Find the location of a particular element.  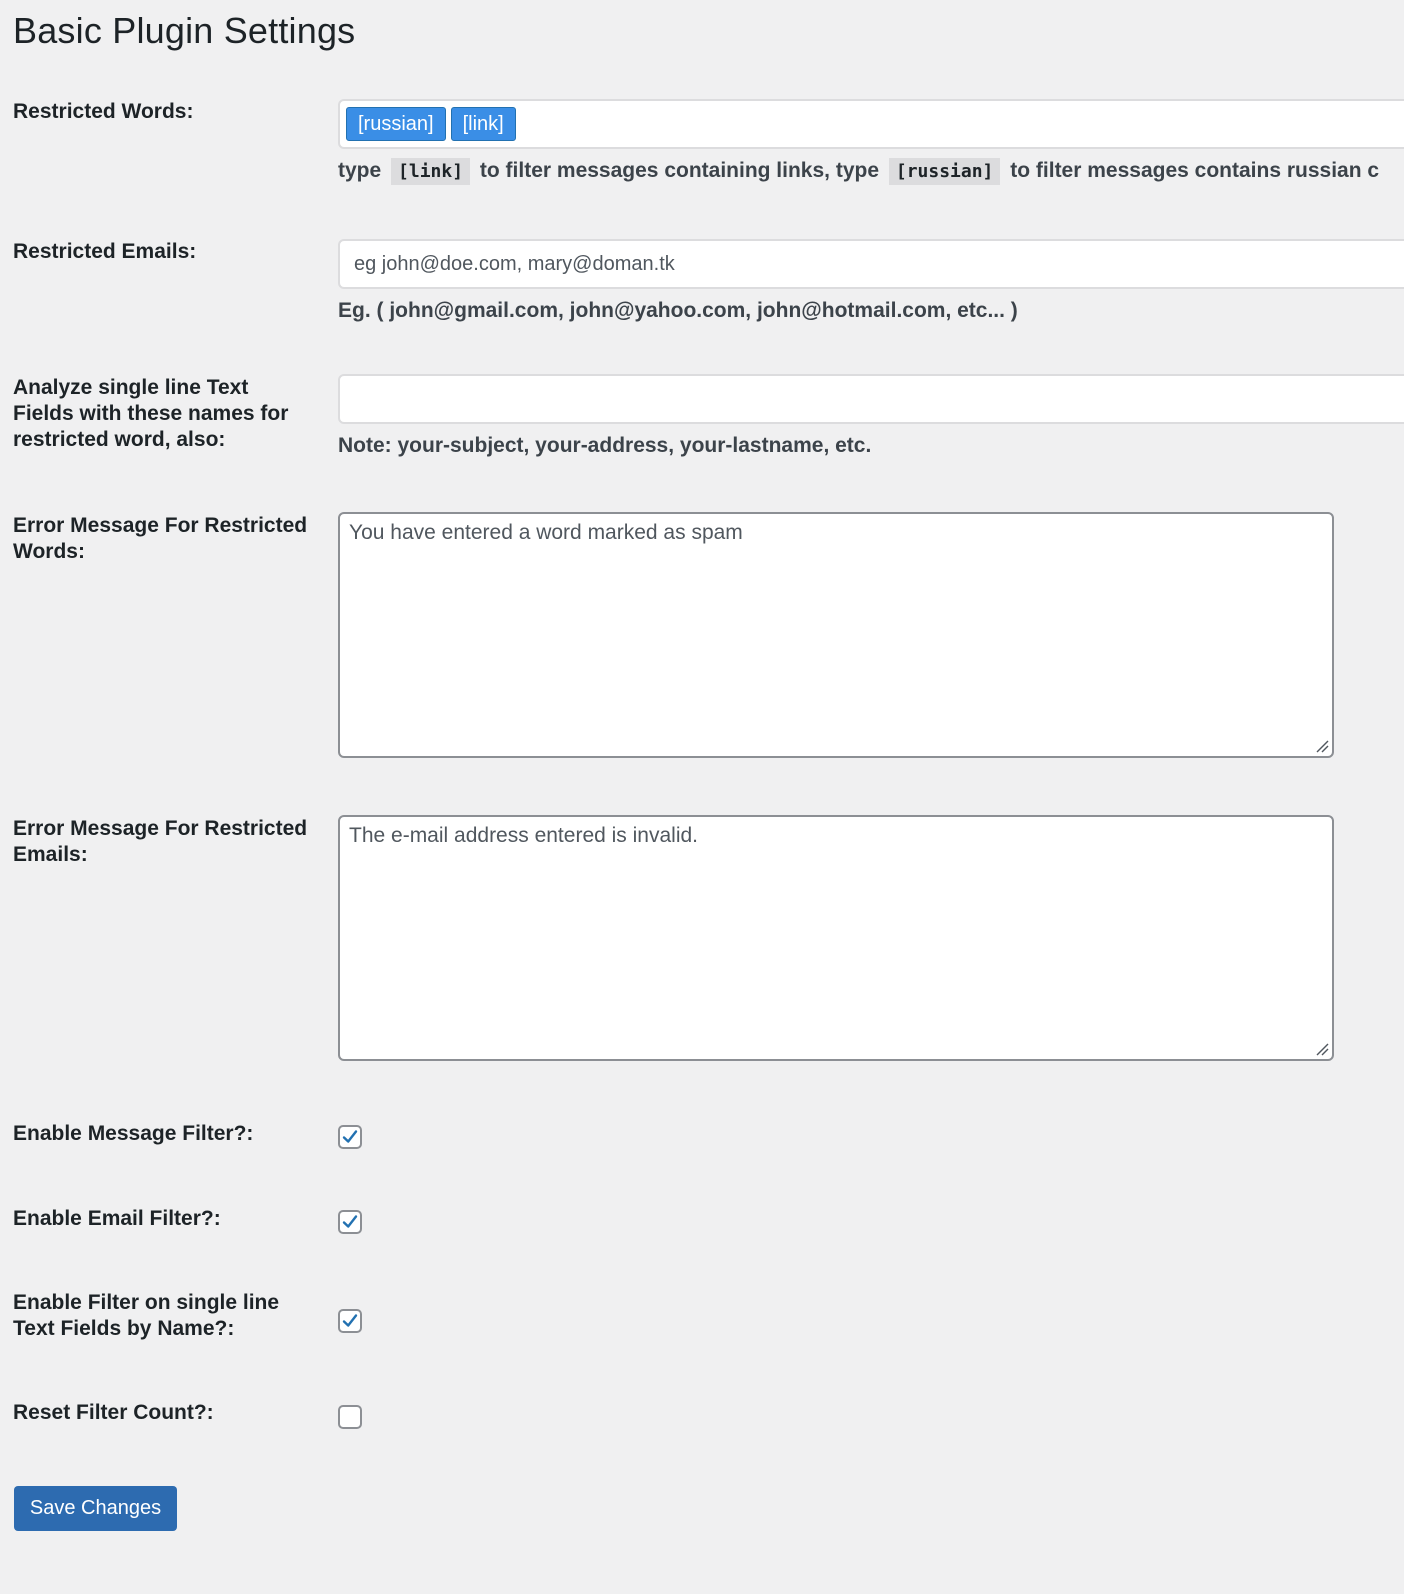

error-emails-textarea: The e-mail address entered is invalid. is located at coordinates (836, 938).